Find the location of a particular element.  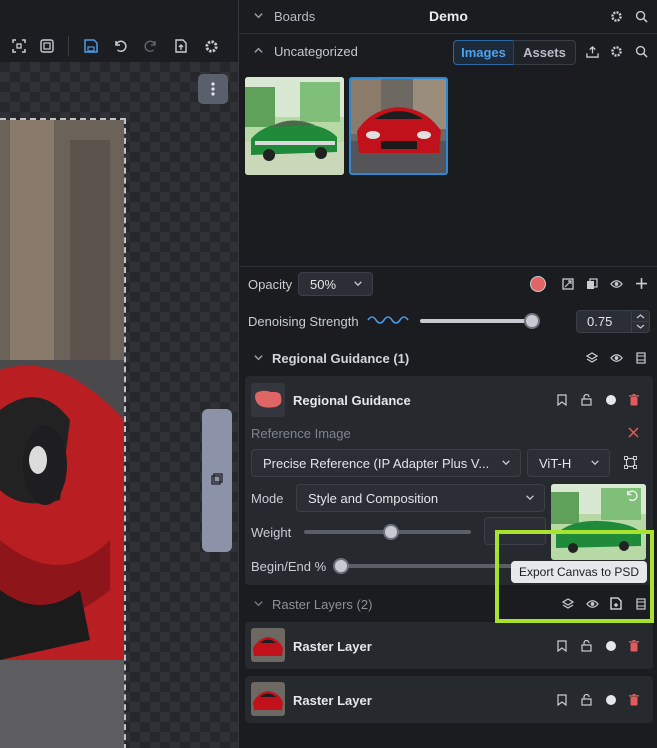

settings-gear-icon is located at coordinates (211, 46).